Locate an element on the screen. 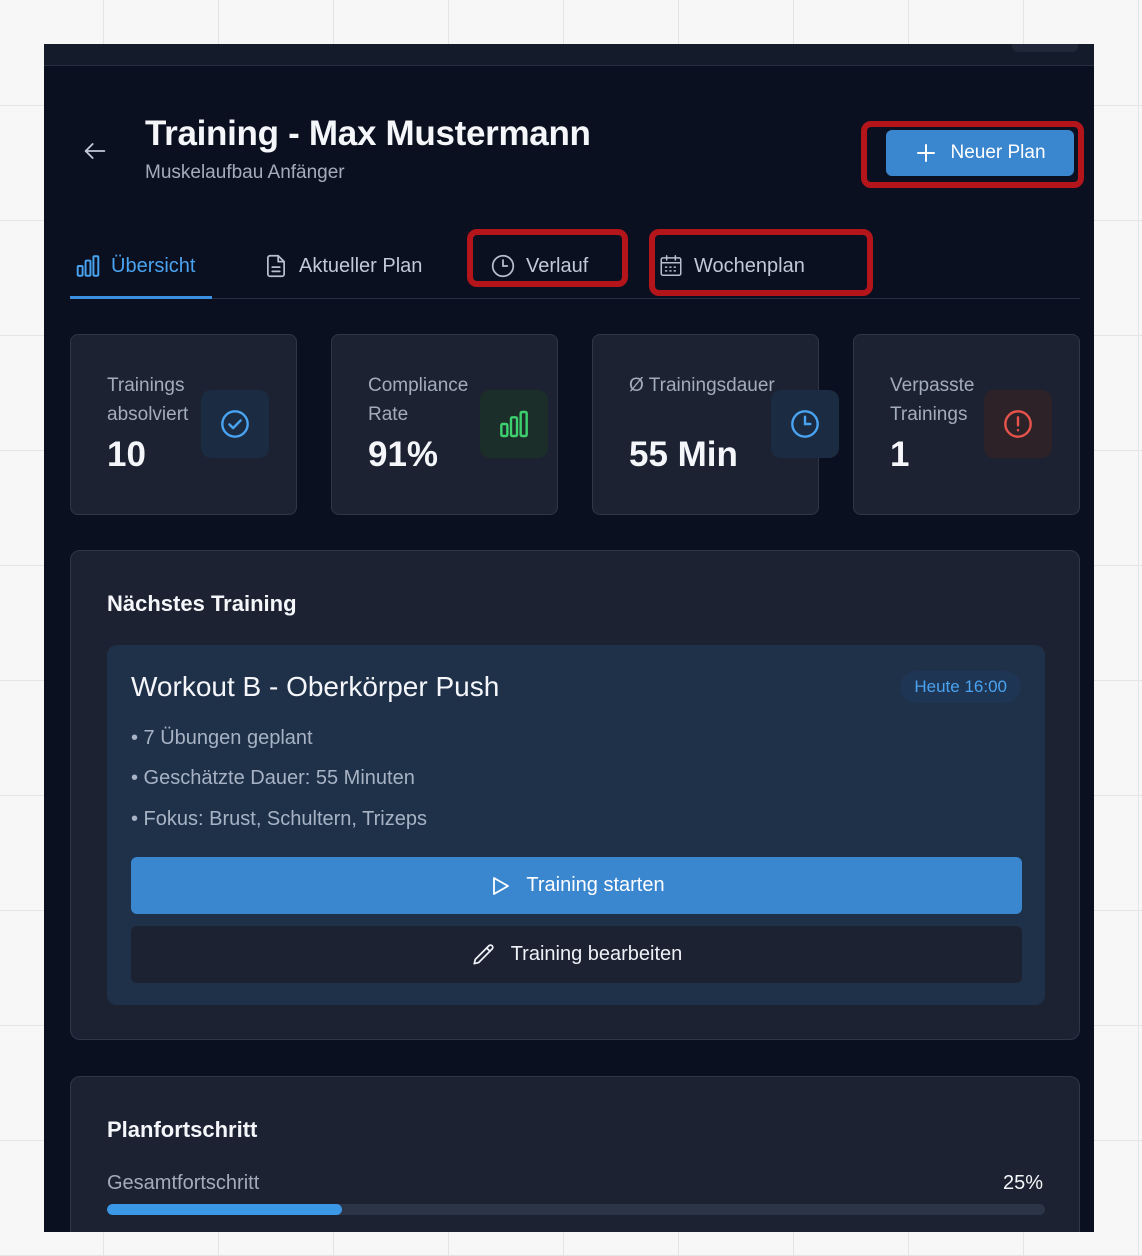  check-circle-icon is located at coordinates (235, 424).